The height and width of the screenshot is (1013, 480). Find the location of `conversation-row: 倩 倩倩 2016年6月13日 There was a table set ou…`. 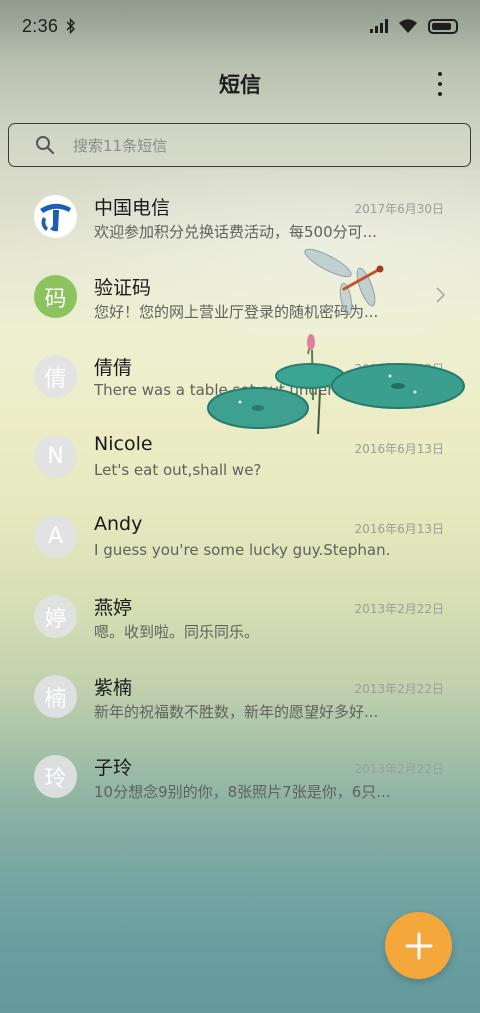

conversation-row: 倩 倩倩 2016年6月13日 There was a table set ou… is located at coordinates (240, 376).